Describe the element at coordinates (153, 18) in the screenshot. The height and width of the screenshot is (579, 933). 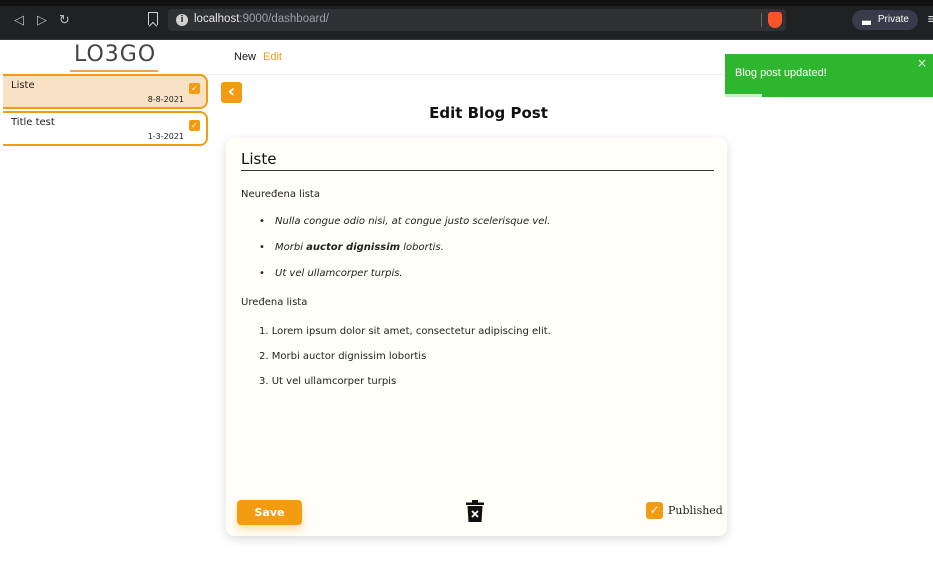
I see `bookmark-icon` at that location.